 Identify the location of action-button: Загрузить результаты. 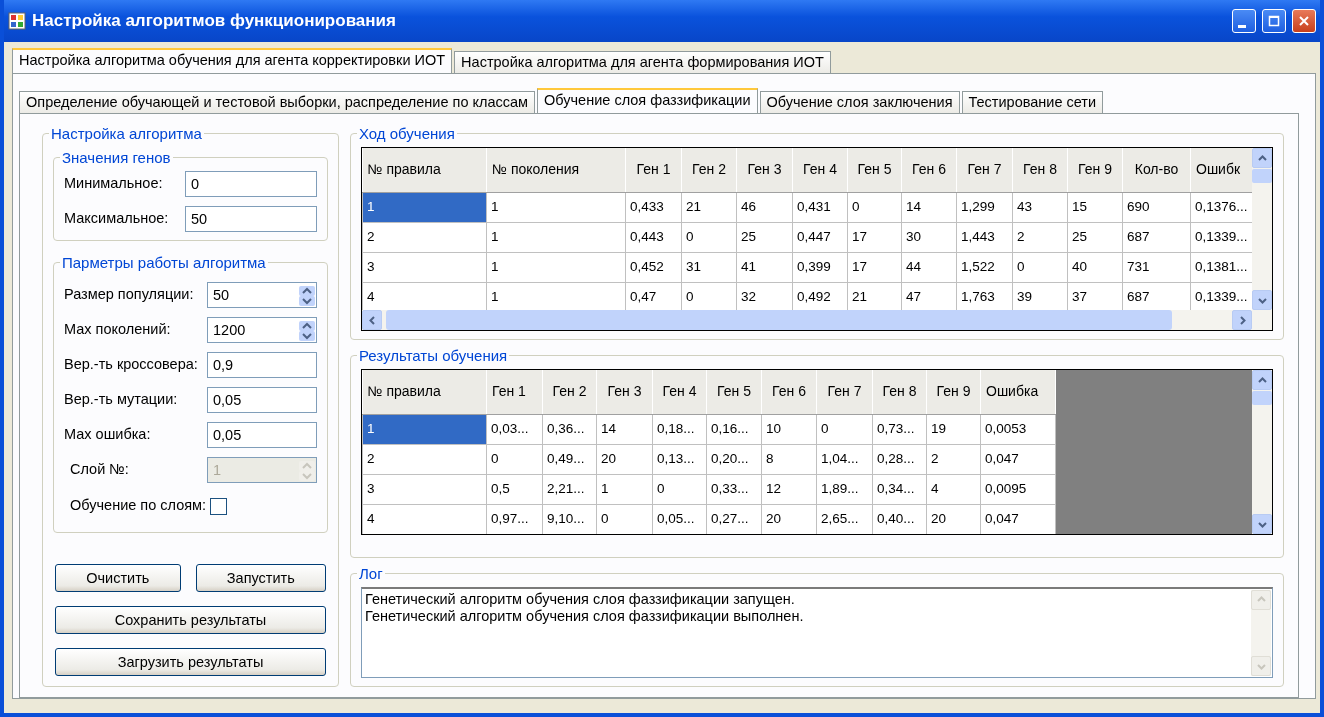
(190, 662).